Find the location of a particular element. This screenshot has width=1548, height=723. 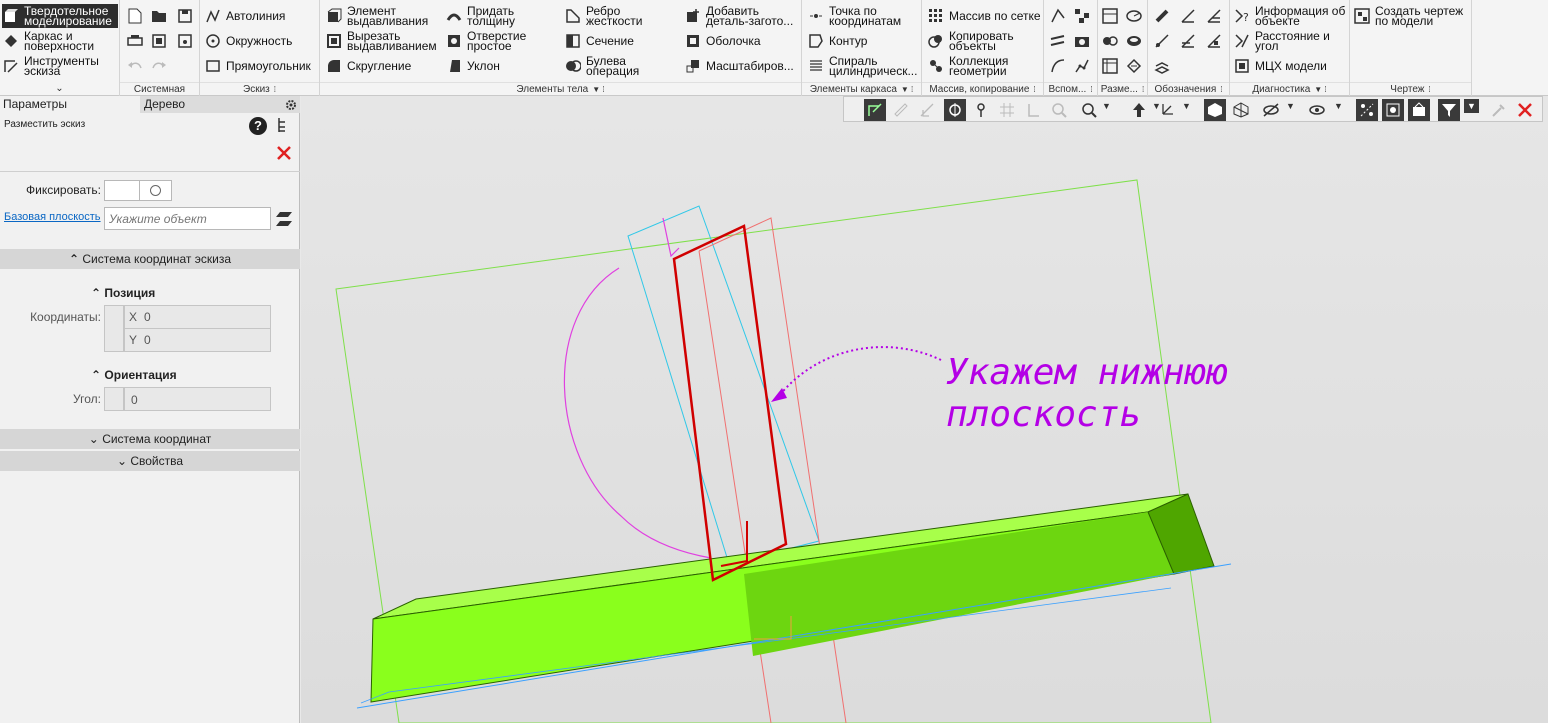

ortho-icon is located at coordinates (1033, 110).